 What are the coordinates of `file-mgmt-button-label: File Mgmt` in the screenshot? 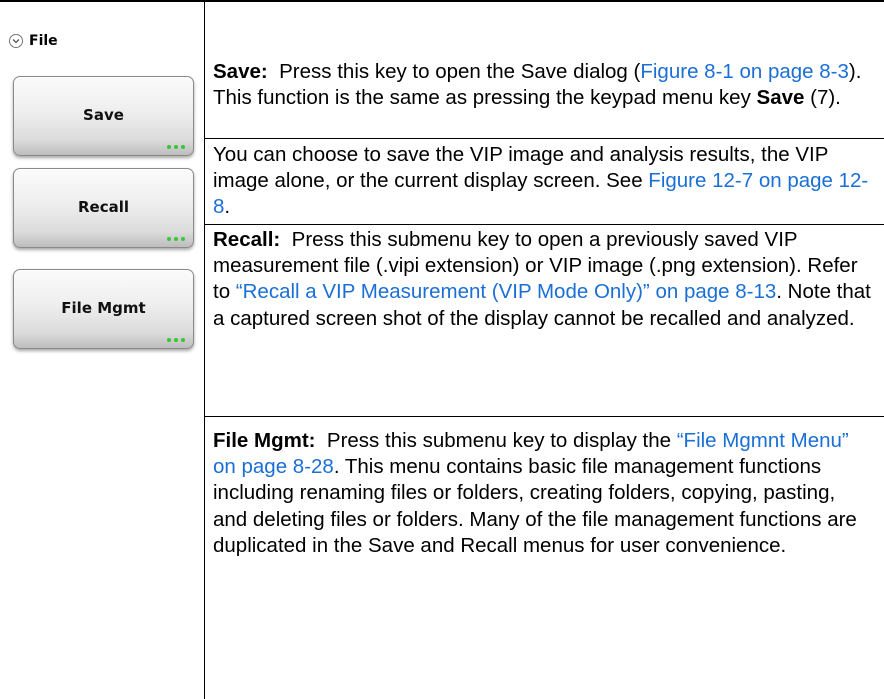 It's located at (103, 308).